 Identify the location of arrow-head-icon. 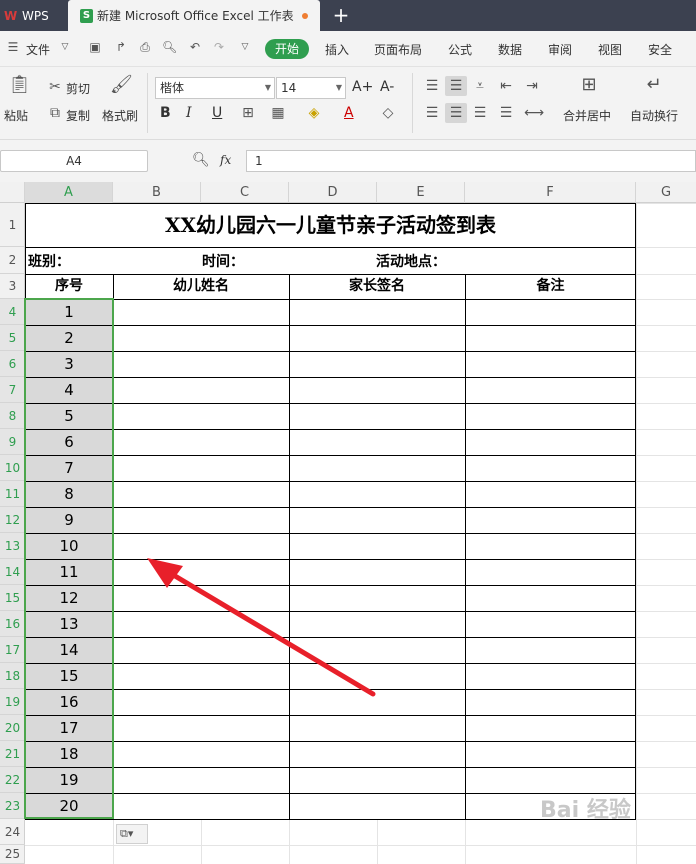
(165, 573).